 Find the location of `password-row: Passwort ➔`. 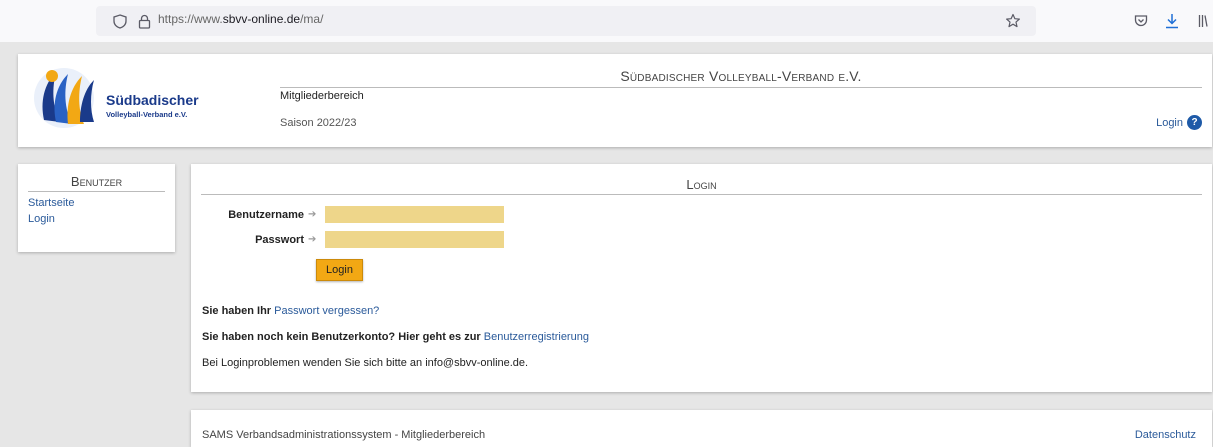

password-row: Passwort ➔ is located at coordinates (347, 239).